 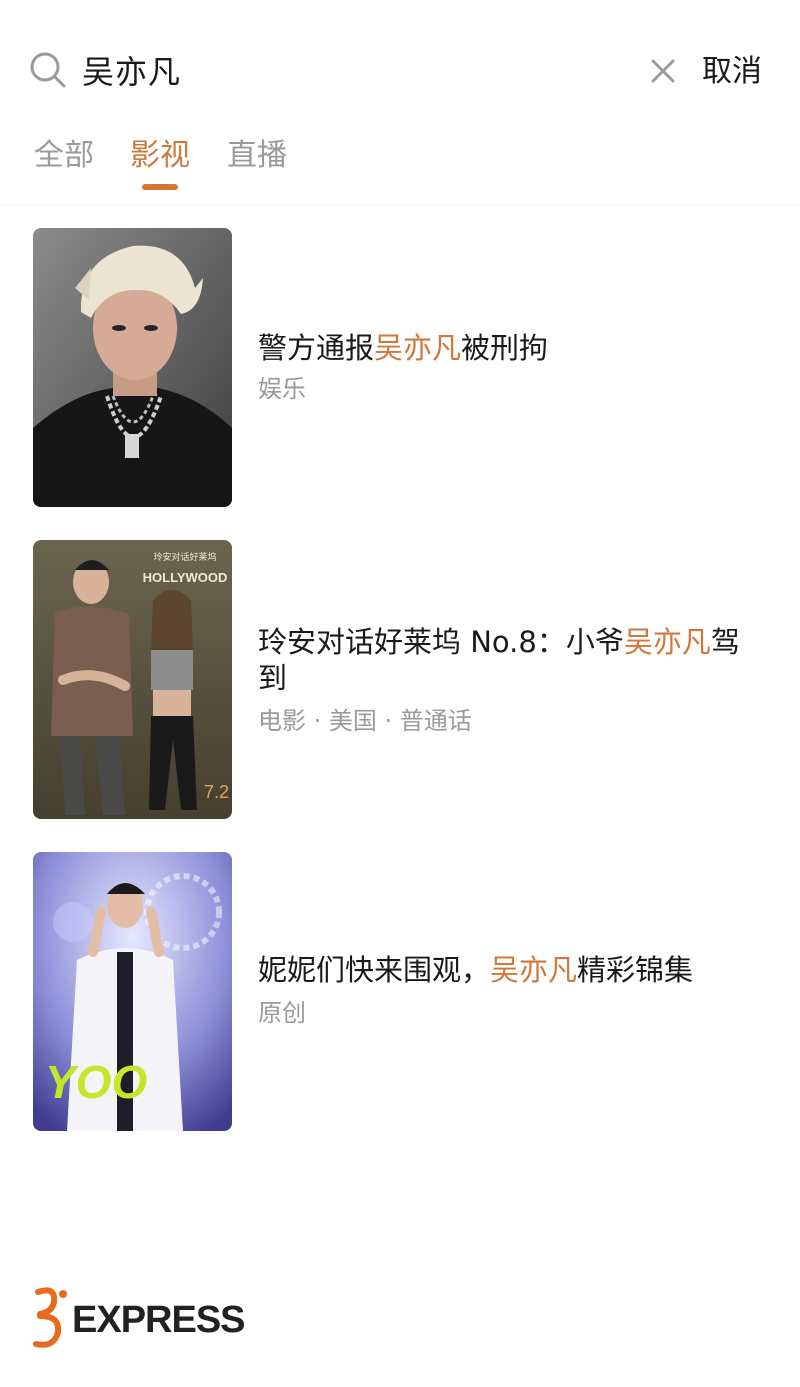 I want to click on search-icon, so click(x=48, y=70).